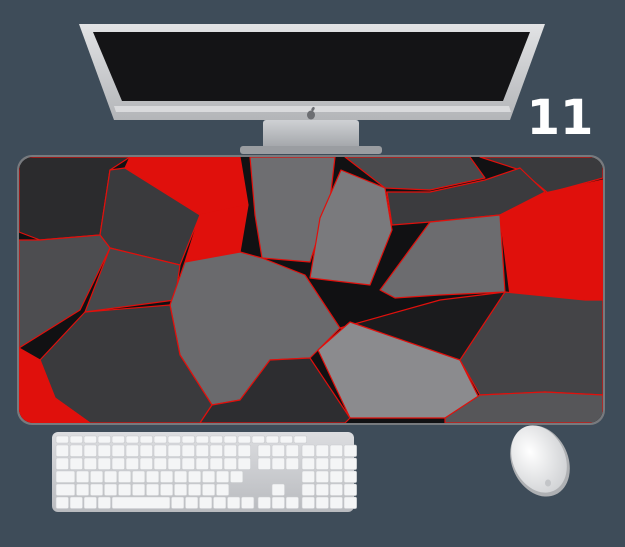  What do you see at coordinates (204, 472) in the screenshot?
I see `keyboard` at bounding box center [204, 472].